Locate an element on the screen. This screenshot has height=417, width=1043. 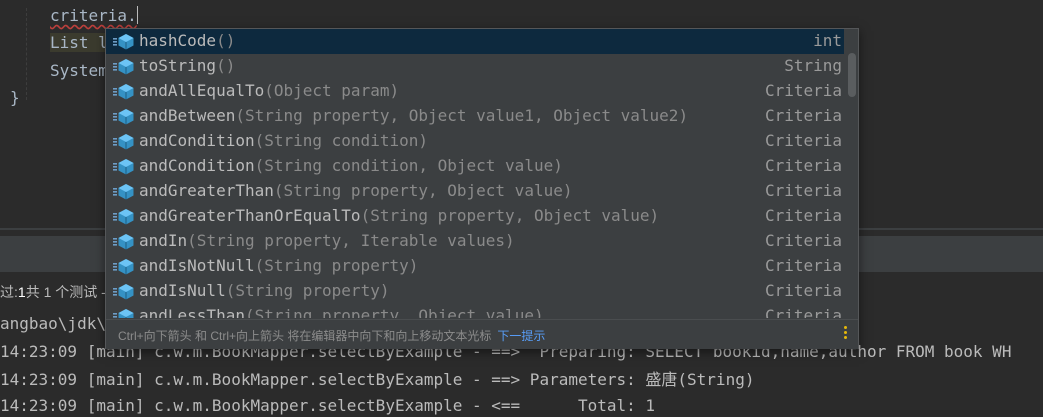
method-name: andIsNull is located at coordinates (182, 290).